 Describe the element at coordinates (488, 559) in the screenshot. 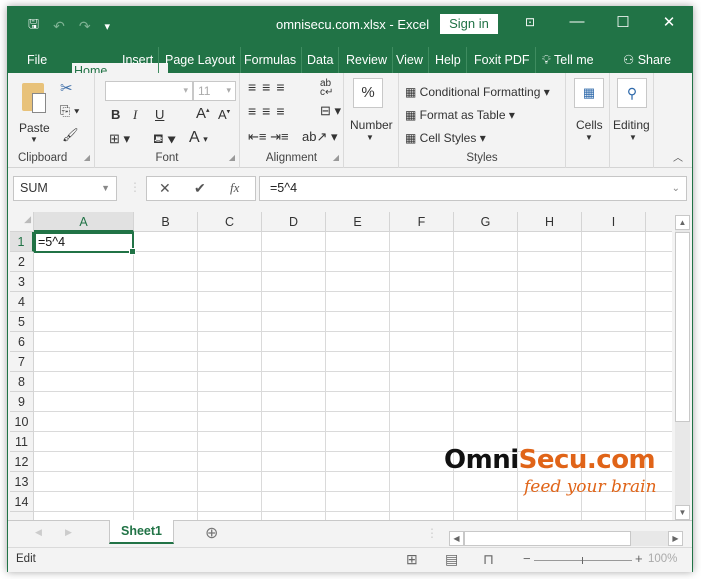

I see `page-break-view-icon: ⊓` at that location.